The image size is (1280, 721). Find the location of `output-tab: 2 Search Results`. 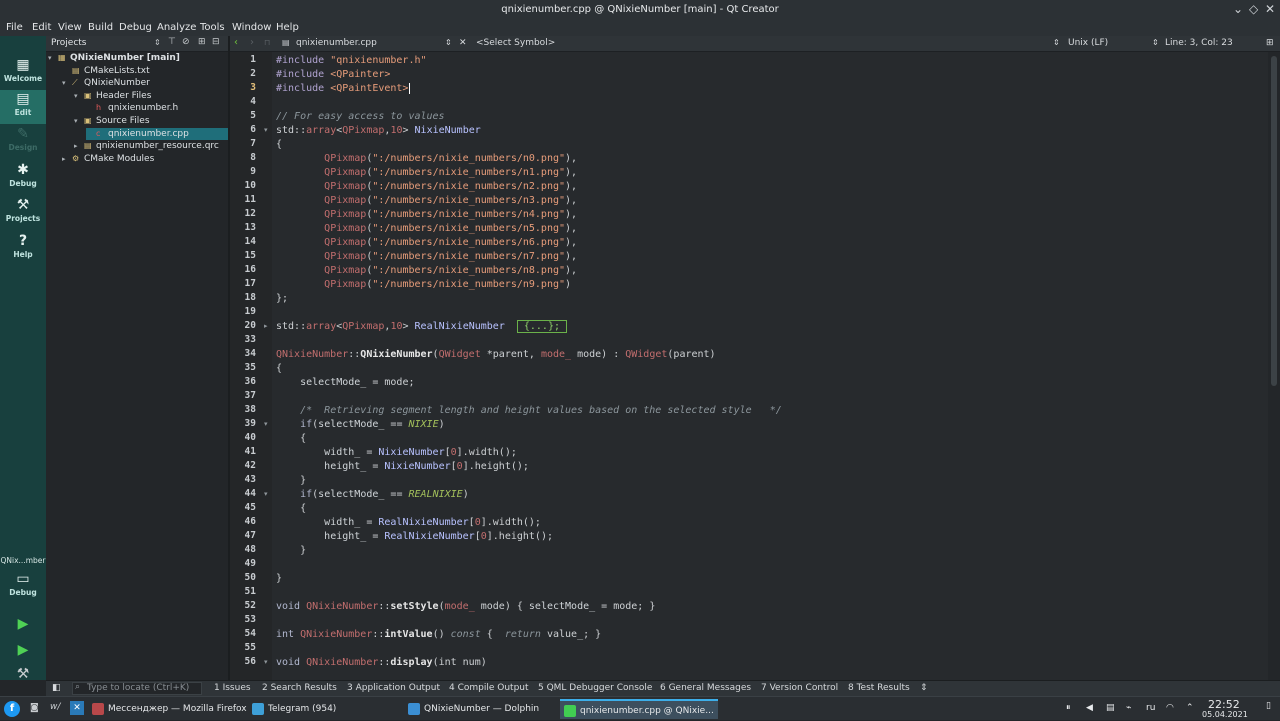

output-tab: 2 Search Results is located at coordinates (299, 688).